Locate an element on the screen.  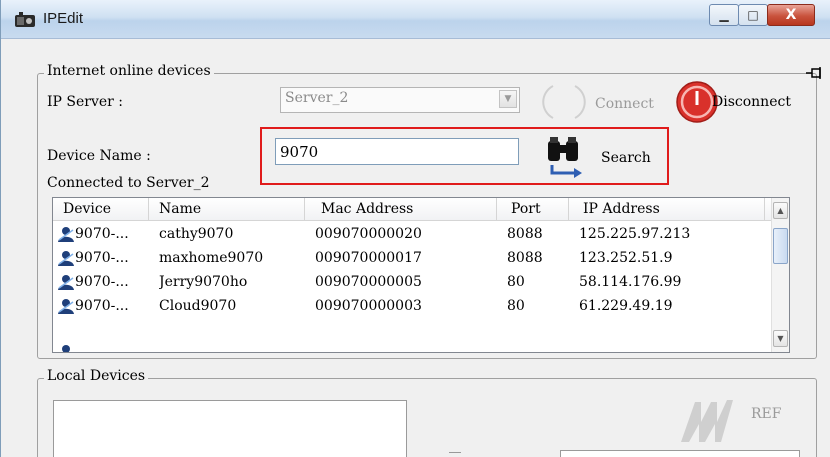
table-row-partial is located at coordinates (421, 335).